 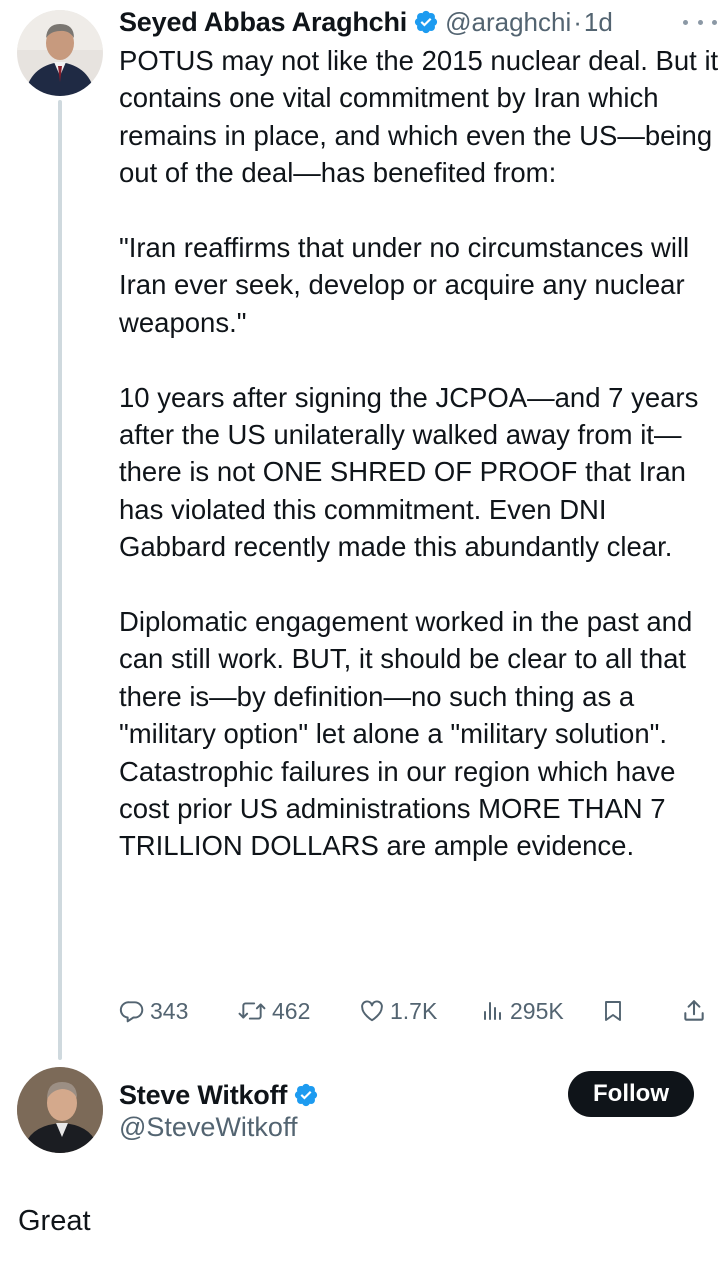 I want to click on reply-button: 343, so click(x=153, y=1011).